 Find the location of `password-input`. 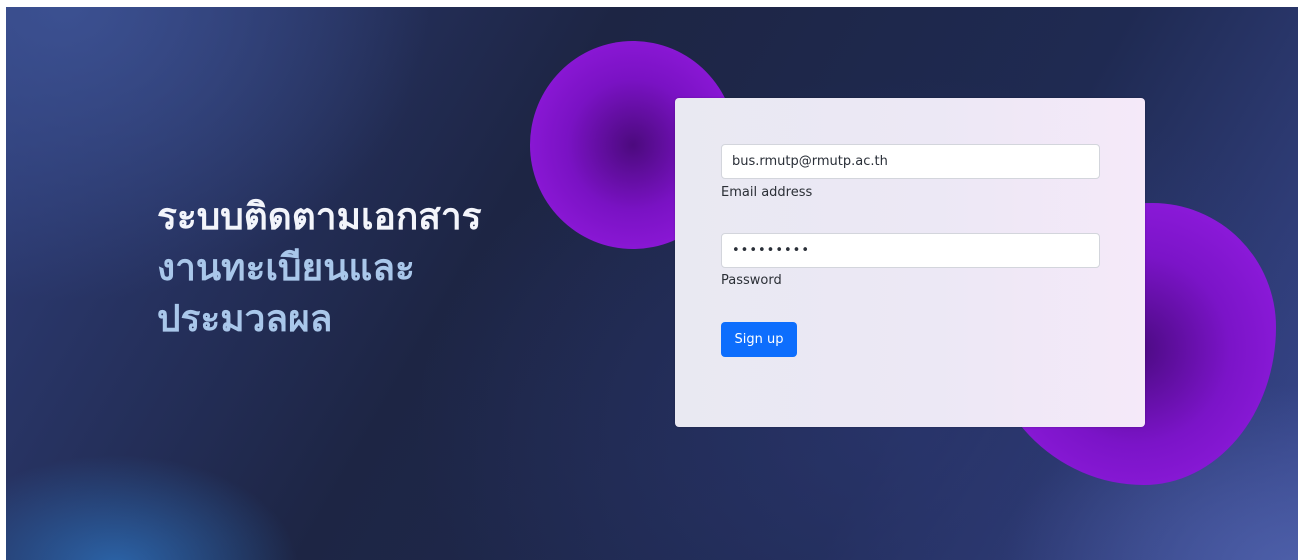

password-input is located at coordinates (910, 250).